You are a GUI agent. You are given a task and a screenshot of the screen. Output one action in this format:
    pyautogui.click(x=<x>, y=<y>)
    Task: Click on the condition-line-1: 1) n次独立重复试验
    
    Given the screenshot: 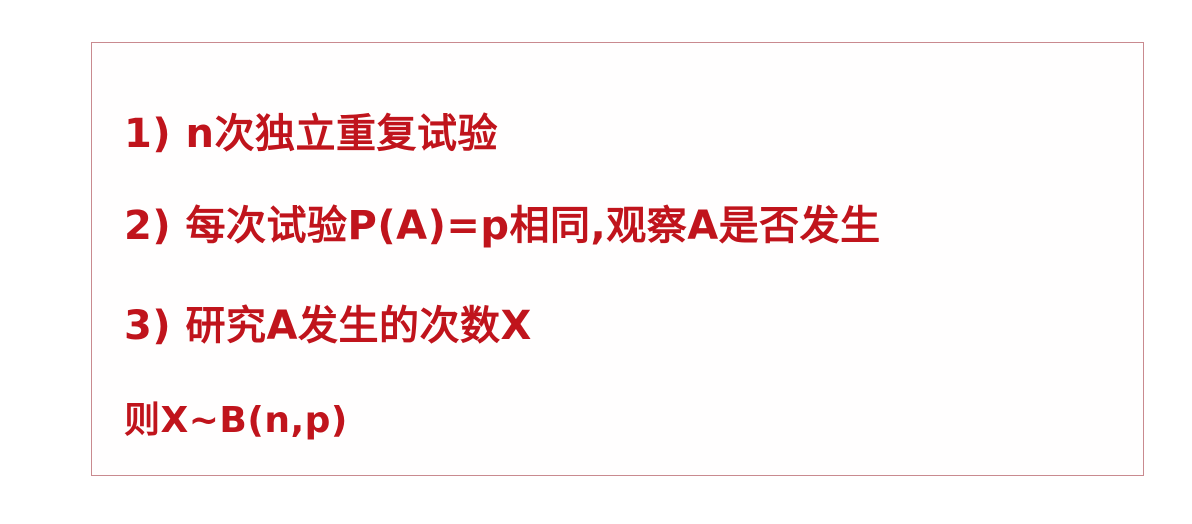 What is the action you would take?
    pyautogui.click(x=311, y=134)
    